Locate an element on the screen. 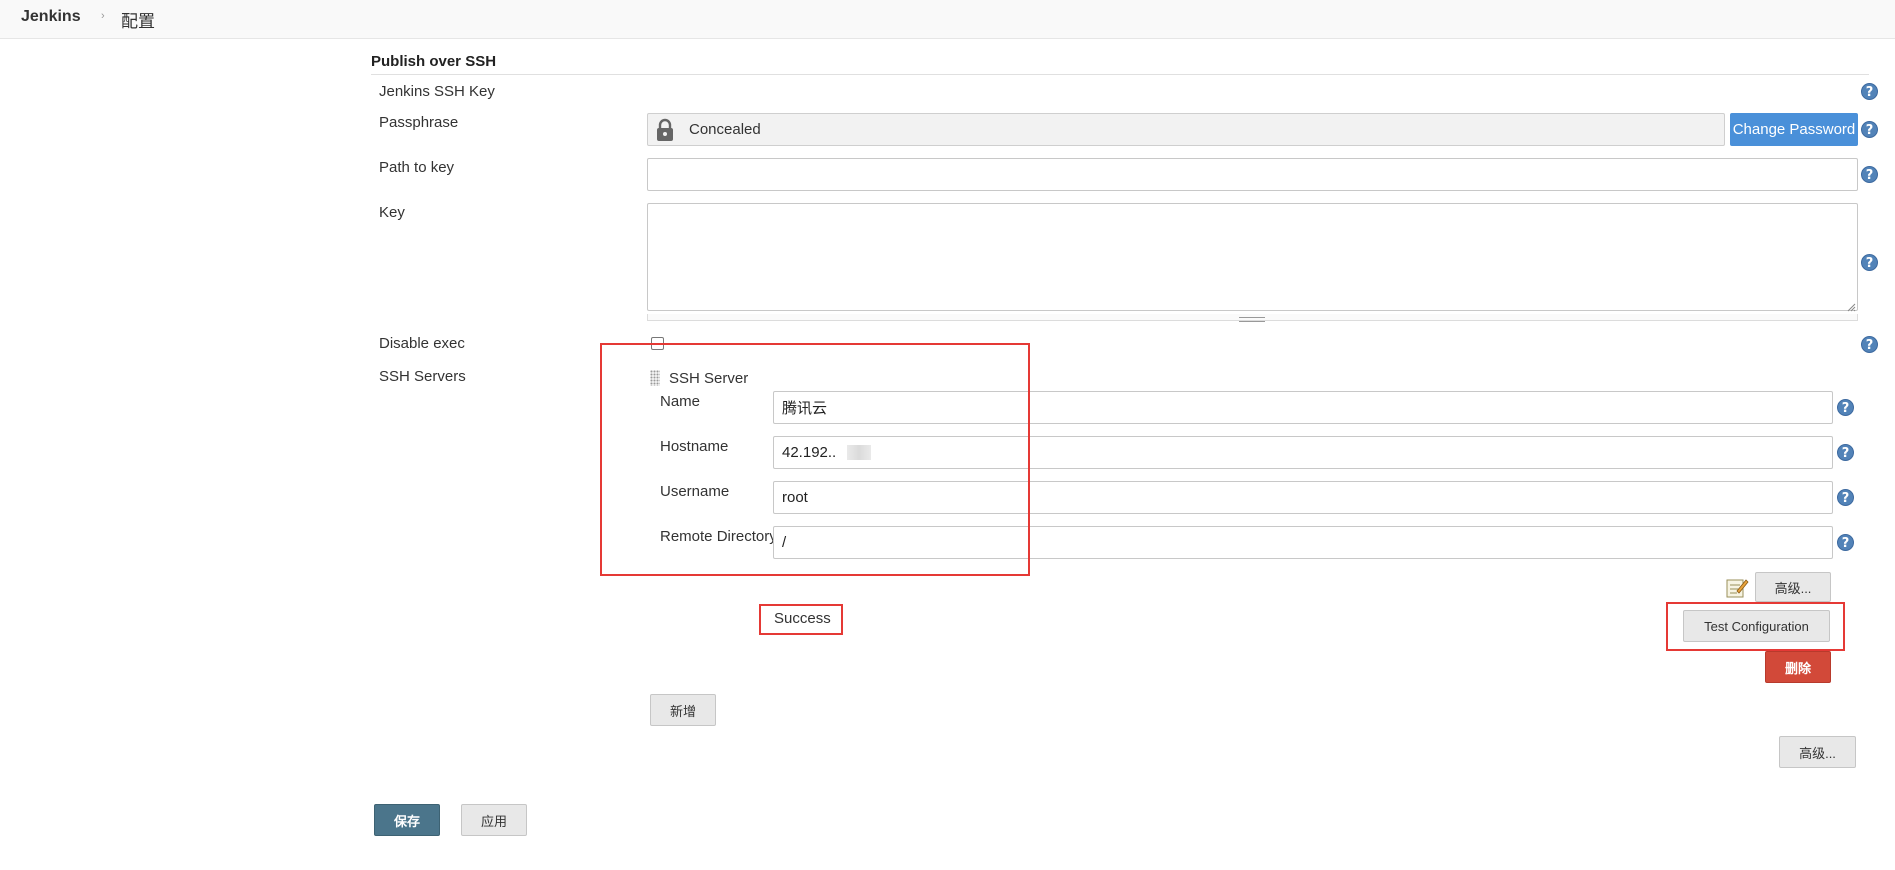 This screenshot has width=1895, height=870. path-to-key-input is located at coordinates (1252, 174).